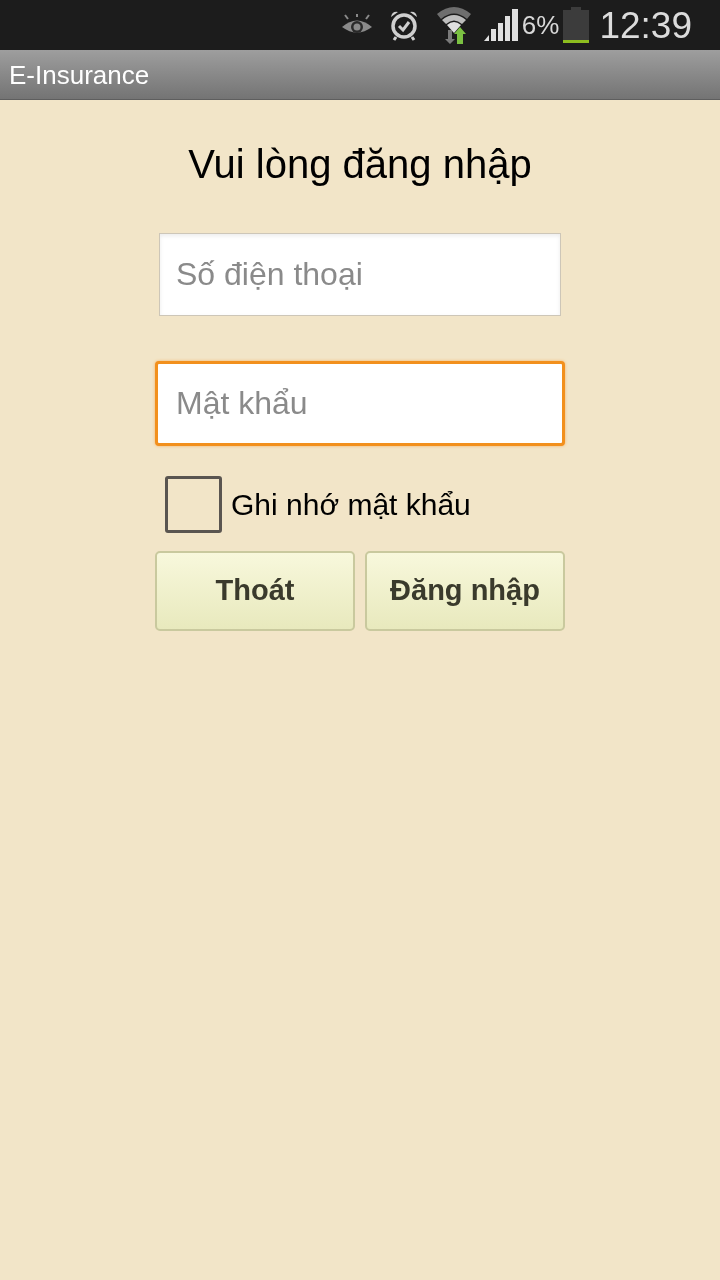 The width and height of the screenshot is (720, 1280). Describe the element at coordinates (360, 403) in the screenshot. I see `input-field: Mật khẩu` at that location.